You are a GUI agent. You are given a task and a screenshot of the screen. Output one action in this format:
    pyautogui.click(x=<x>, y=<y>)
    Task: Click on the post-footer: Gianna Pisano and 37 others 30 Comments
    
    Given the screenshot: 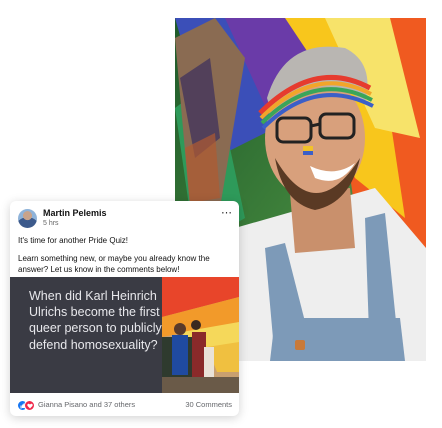 What is the action you would take?
    pyautogui.click(x=124, y=404)
    